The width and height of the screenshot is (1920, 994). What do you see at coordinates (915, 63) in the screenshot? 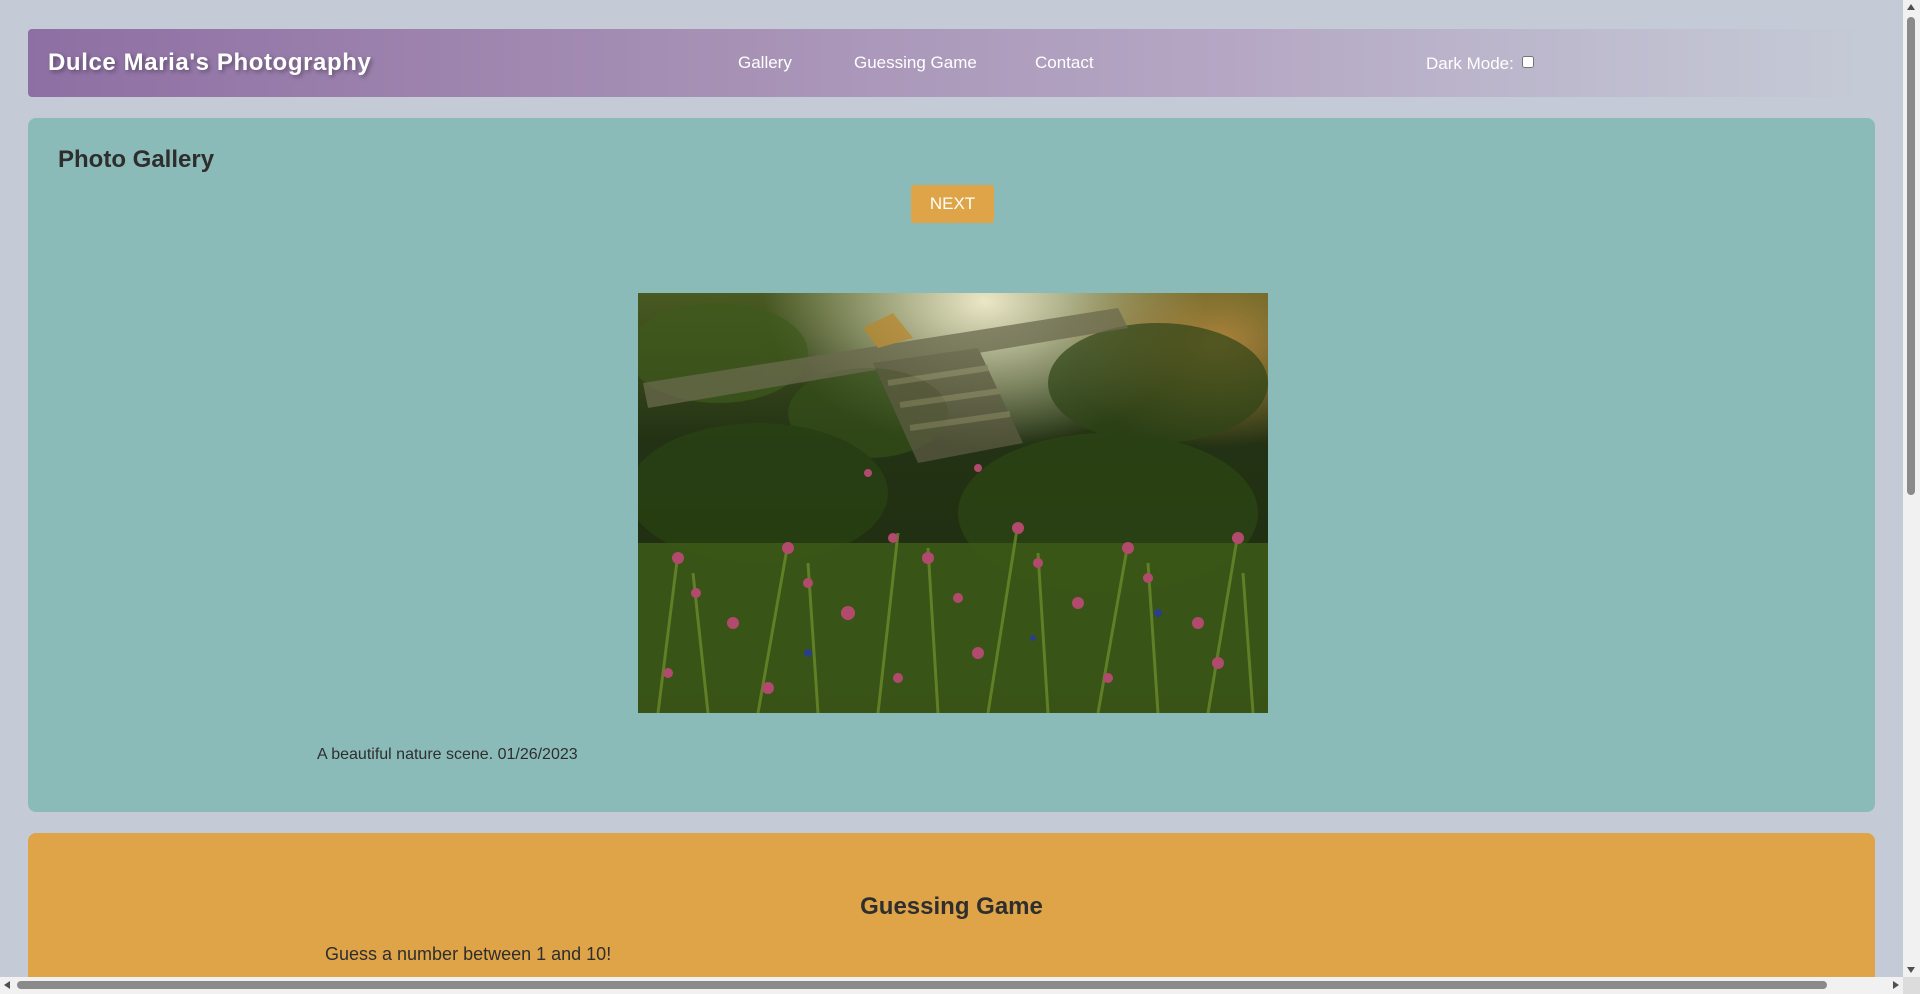
I see `nav-guessing-game-link: Guessing Game` at bounding box center [915, 63].